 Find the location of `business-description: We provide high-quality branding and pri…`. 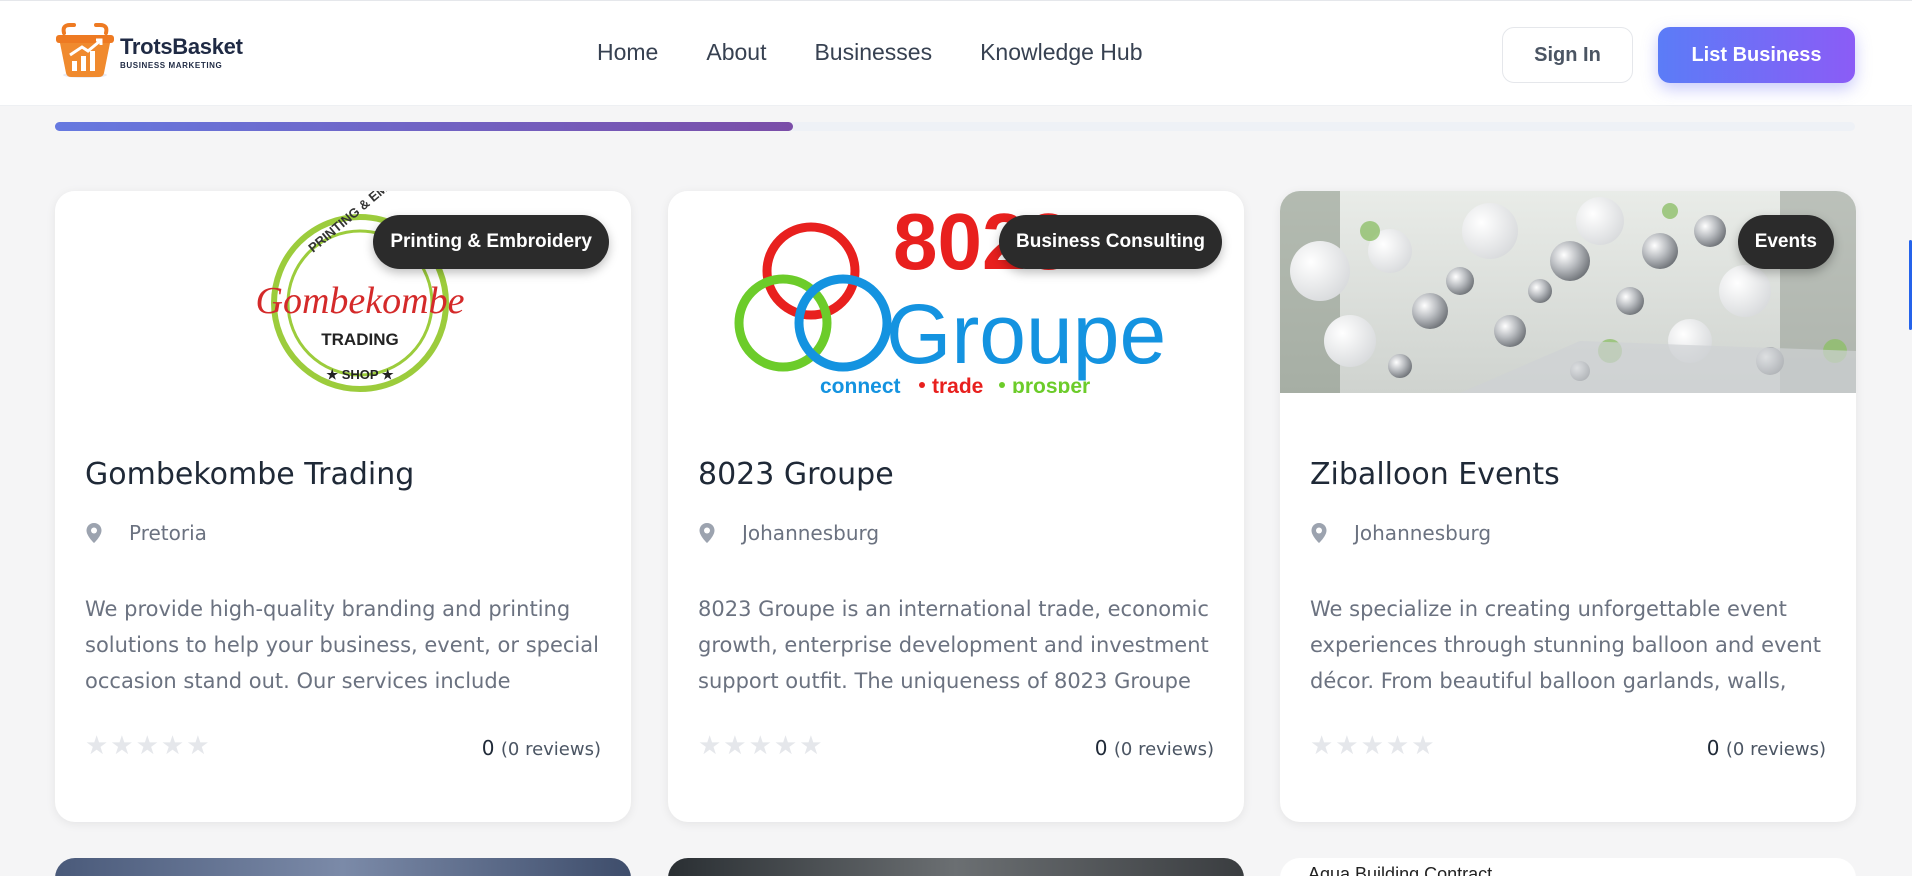

business-description: We provide high-quality branding and pri… is located at coordinates (342, 645).